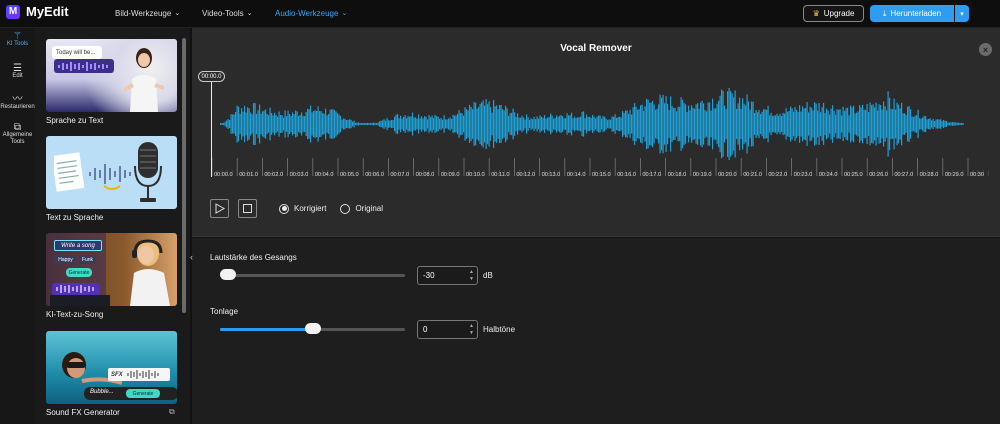 This screenshot has height=424, width=1000. I want to click on nav-audio-werkzeuge: Audio-Werkzeuge ⌄, so click(311, 13).